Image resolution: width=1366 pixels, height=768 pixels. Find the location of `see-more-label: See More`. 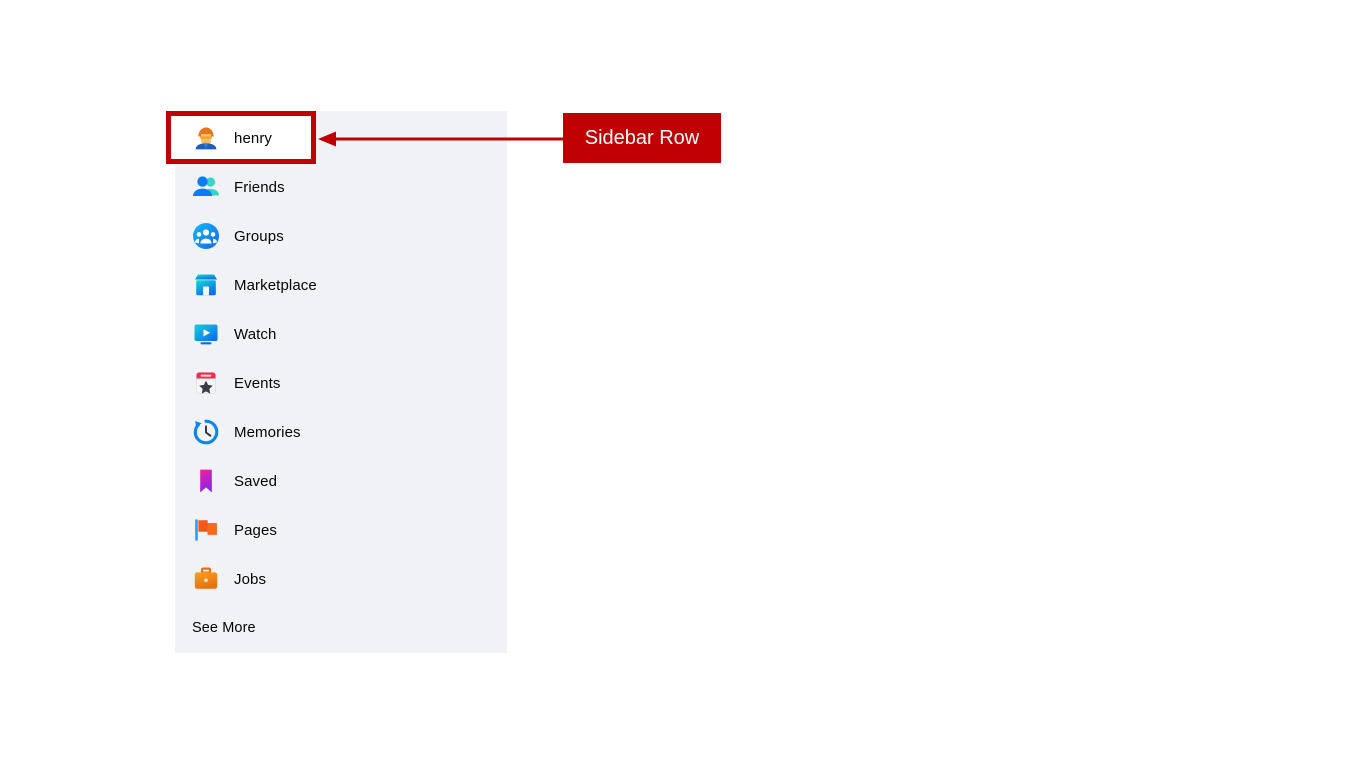

see-more-label: See More is located at coordinates (224, 628).